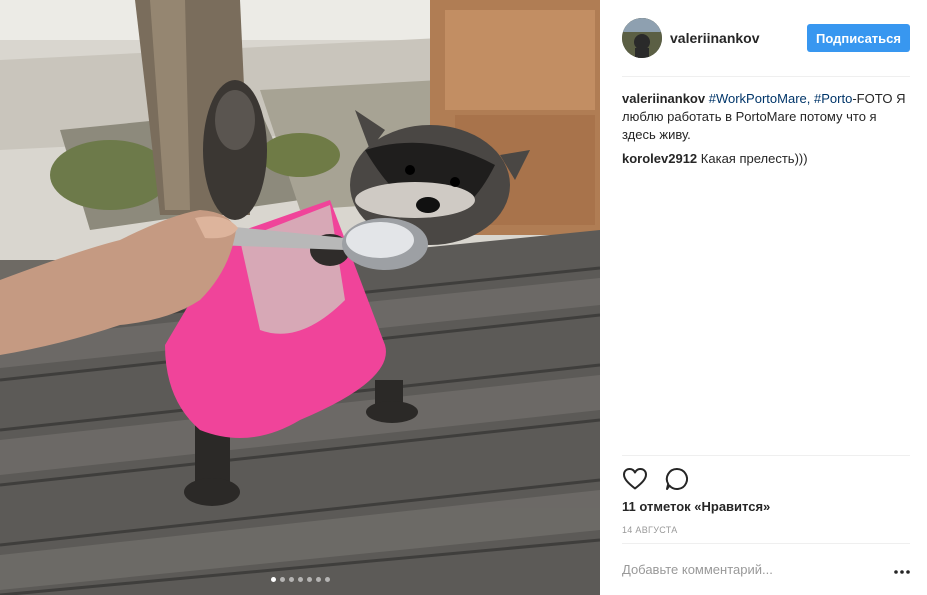  I want to click on comment-author: korolev2912, so click(659, 158).